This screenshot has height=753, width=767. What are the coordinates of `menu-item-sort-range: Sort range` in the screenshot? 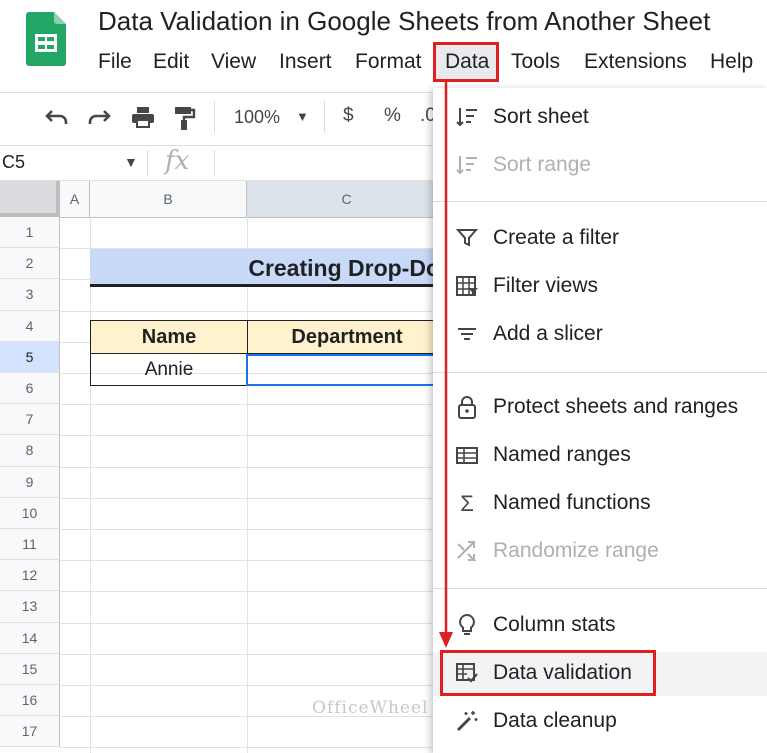 It's located at (600, 166).